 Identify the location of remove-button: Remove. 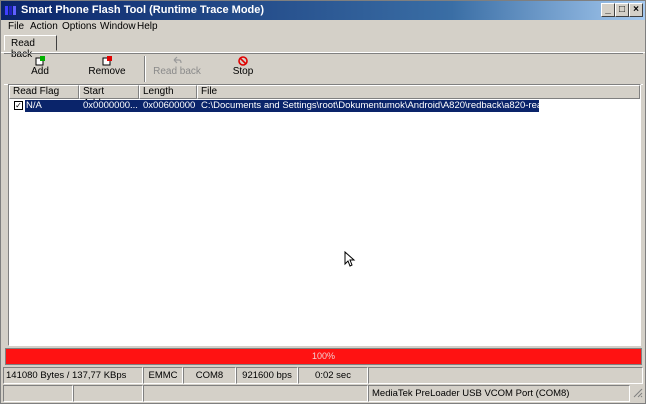
(107, 69).